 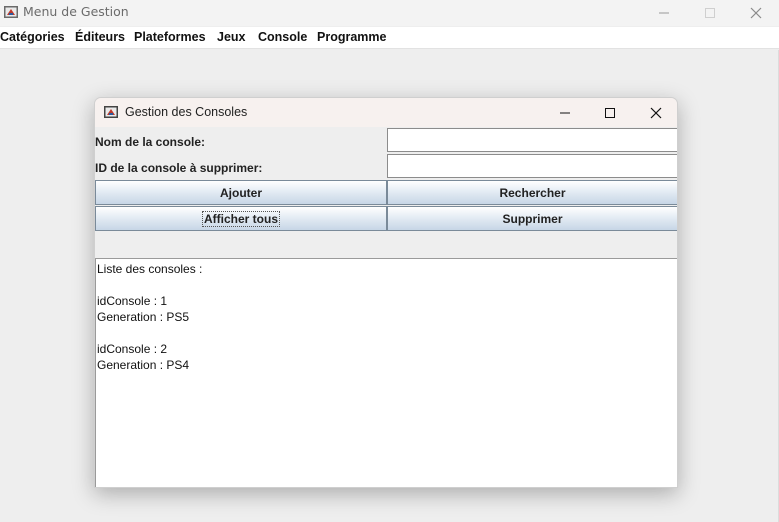 I want to click on main-minimize-button, so click(x=664, y=13).